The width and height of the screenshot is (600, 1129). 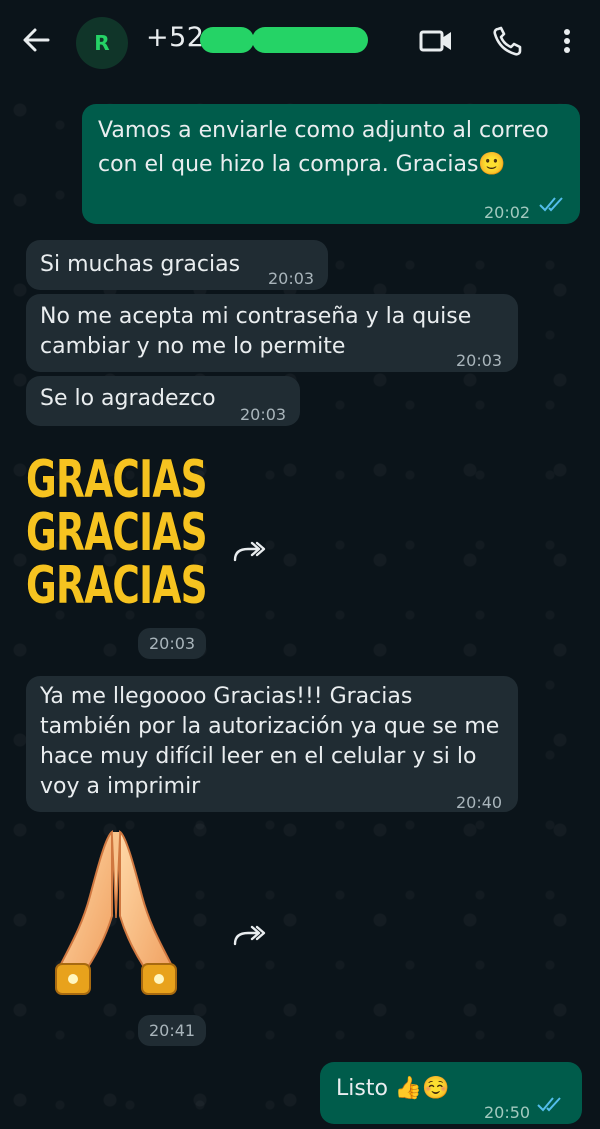 I want to click on message-text: Se lo agradezco, so click(x=128, y=398).